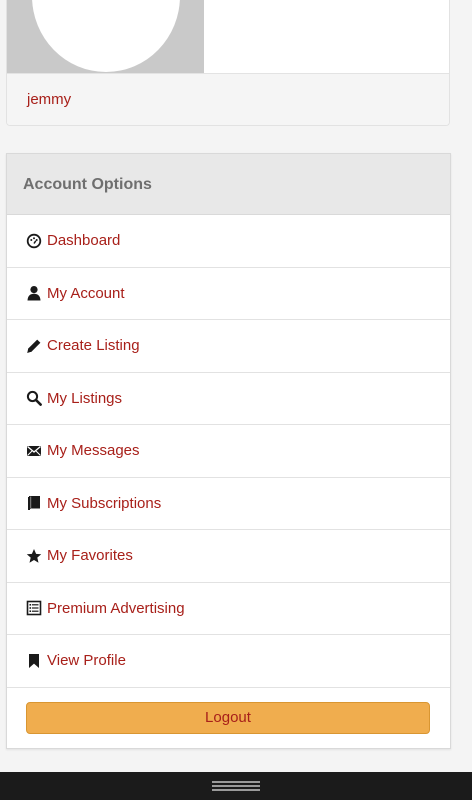 The width and height of the screenshot is (472, 800). I want to click on username-link: jemmy, so click(49, 99).